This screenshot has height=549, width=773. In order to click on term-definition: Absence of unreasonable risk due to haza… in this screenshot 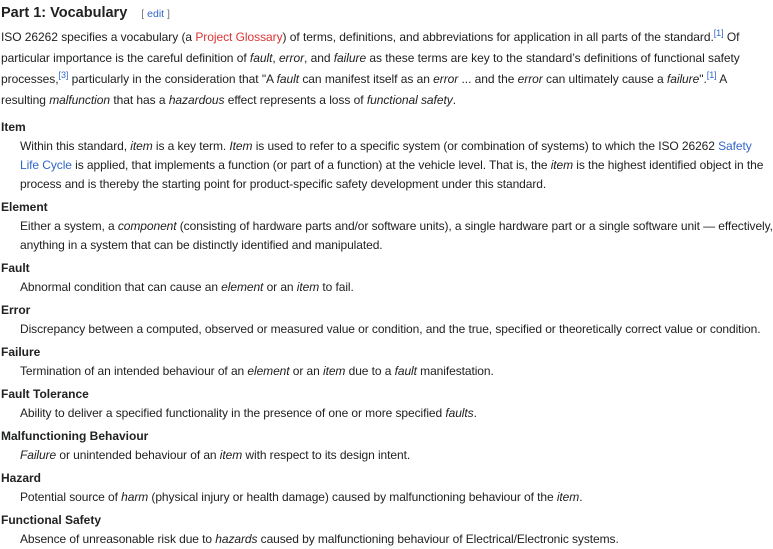, I will do `click(396, 539)`.